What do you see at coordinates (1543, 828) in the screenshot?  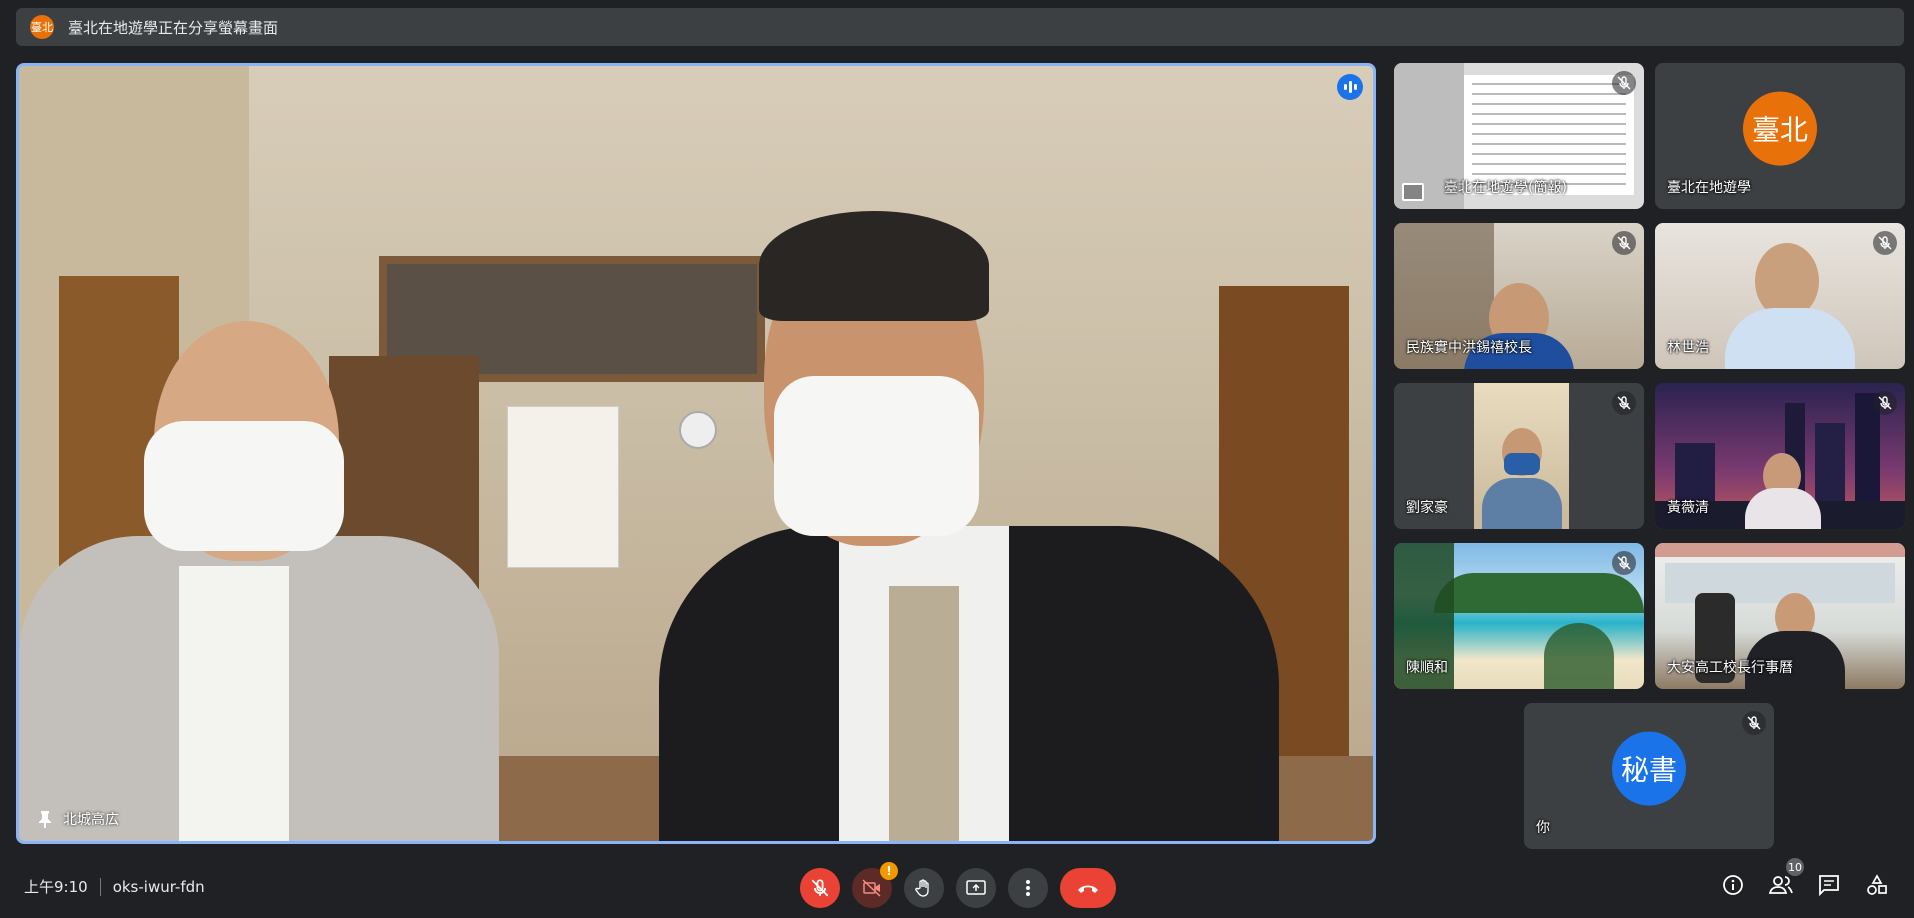 I see `participant-name: 你` at bounding box center [1543, 828].